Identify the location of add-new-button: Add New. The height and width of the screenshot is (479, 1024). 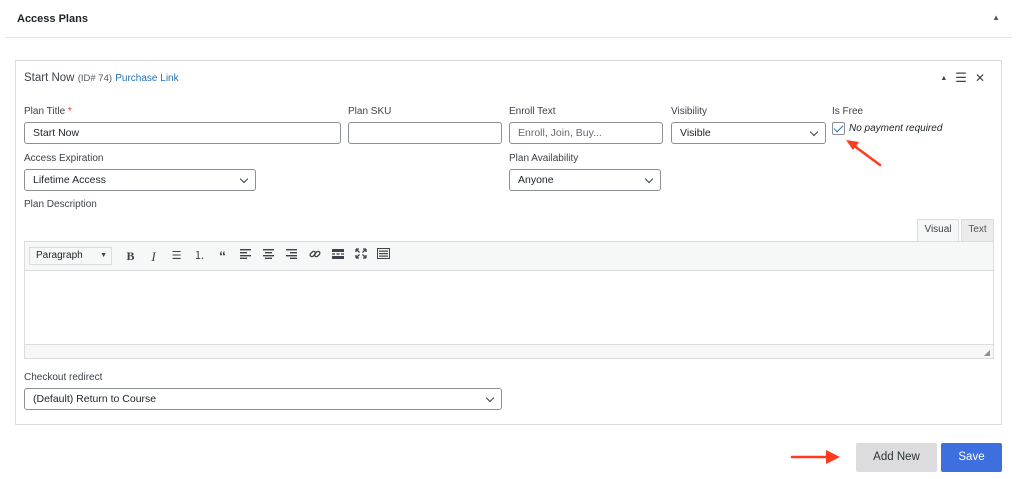
(896, 457).